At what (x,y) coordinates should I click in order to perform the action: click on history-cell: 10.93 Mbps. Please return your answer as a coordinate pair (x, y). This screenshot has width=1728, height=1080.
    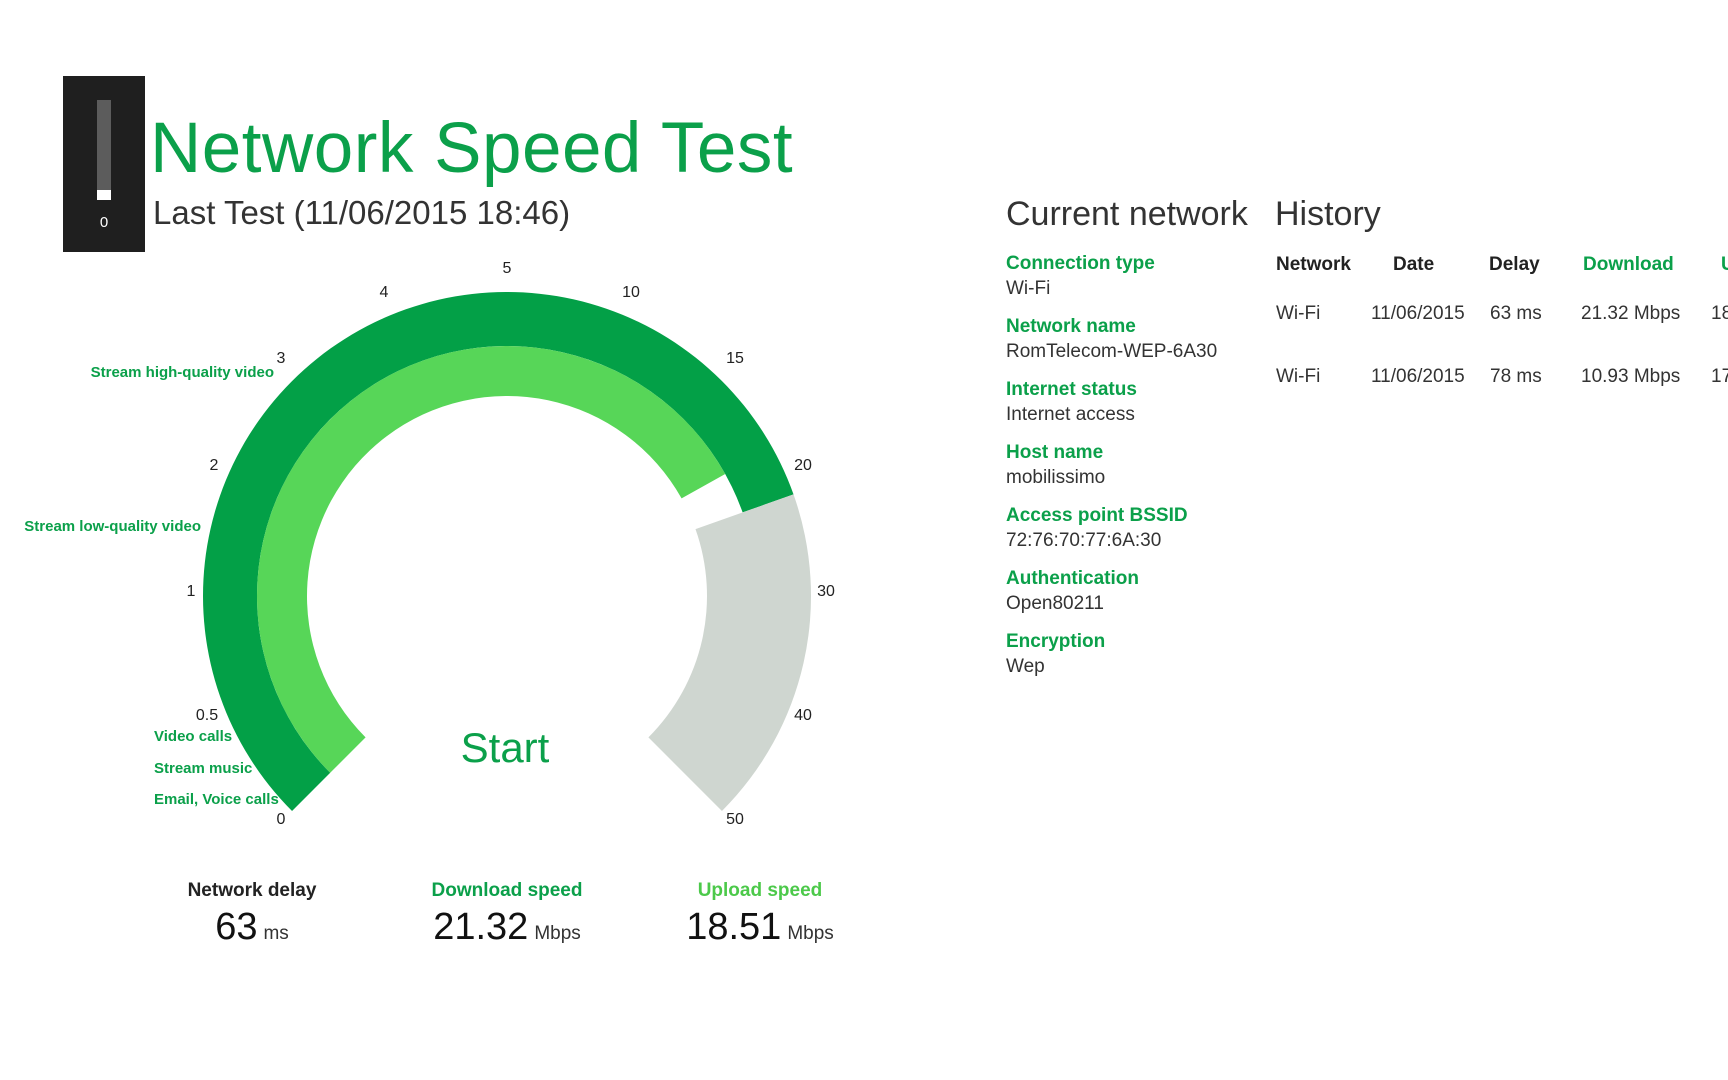
    Looking at the image, I should click on (1631, 376).